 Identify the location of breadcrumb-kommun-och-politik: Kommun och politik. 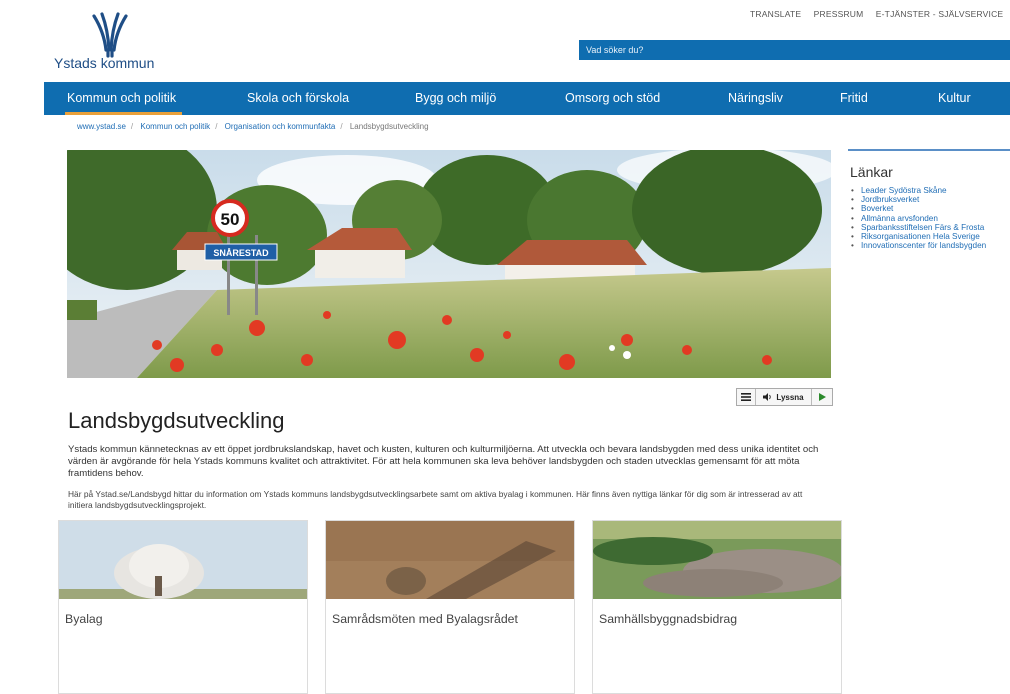
(175, 126).